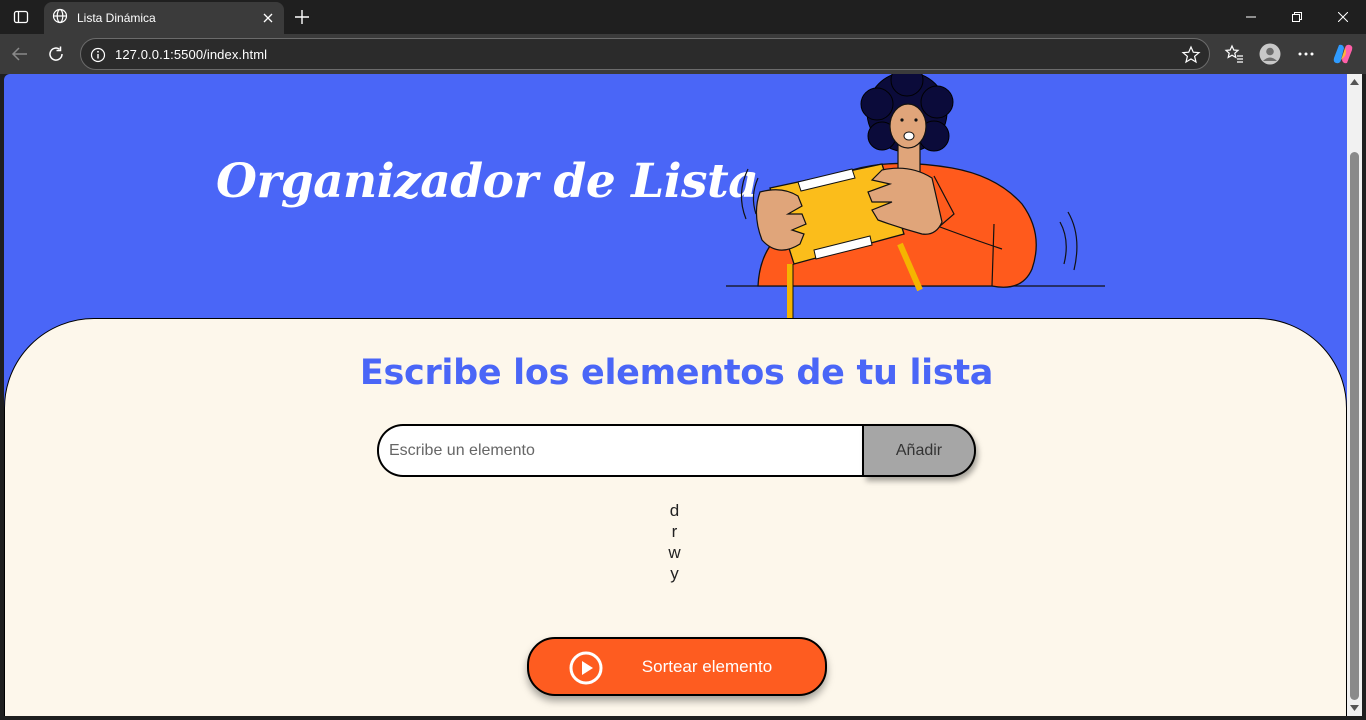 This screenshot has height=720, width=1366. I want to click on favorite-star-icon, so click(1191, 55).